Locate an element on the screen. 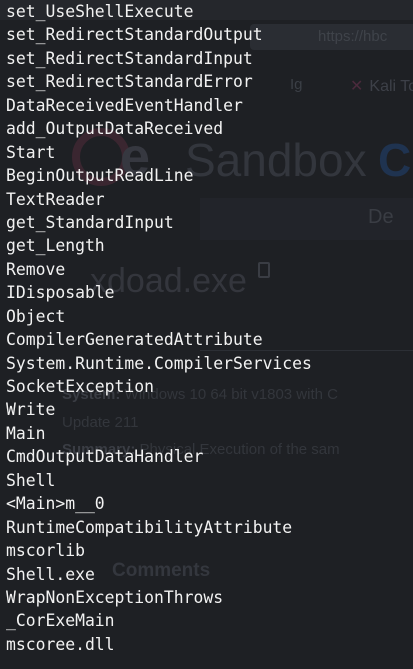  string-item: WrapNonExceptionThrows is located at coordinates (115, 597).